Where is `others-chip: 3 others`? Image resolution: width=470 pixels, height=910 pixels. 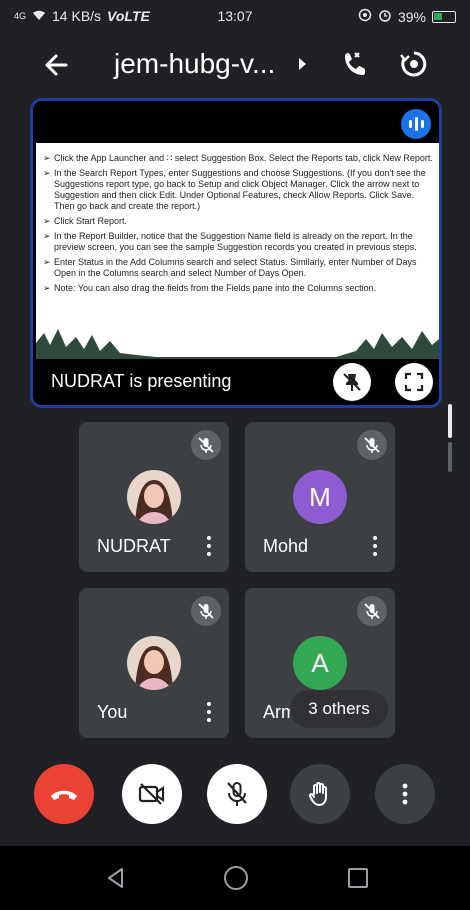
others-chip: 3 others is located at coordinates (339, 709).